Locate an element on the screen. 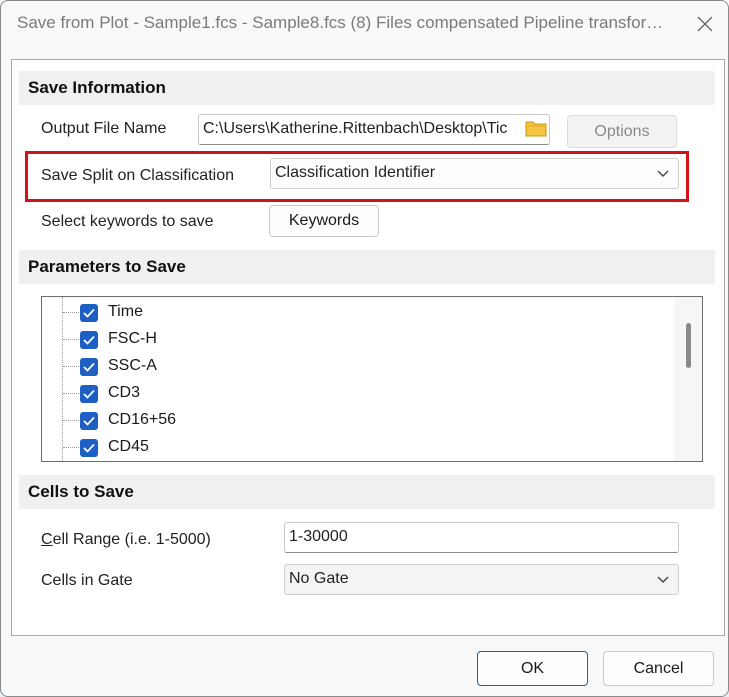 The width and height of the screenshot is (729, 697). cell-range-label-rest: ell Range (i.e. 1-5000) is located at coordinates (131, 539).